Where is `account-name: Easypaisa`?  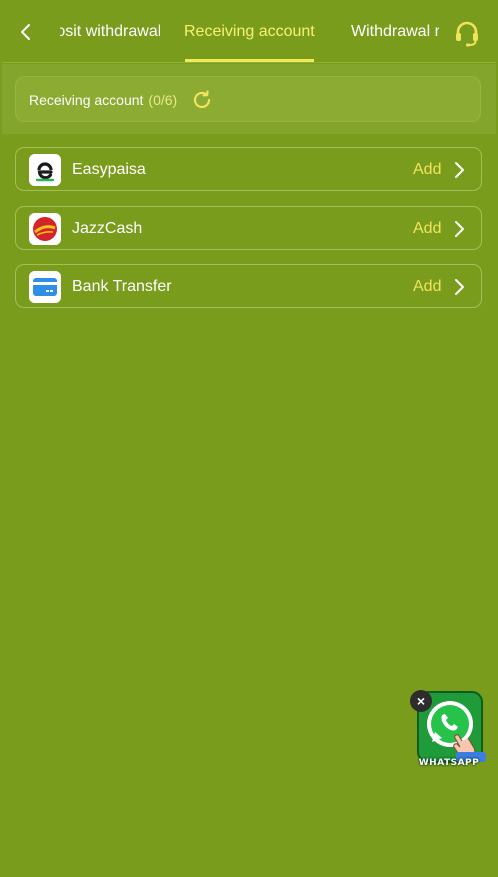 account-name: Easypaisa is located at coordinates (109, 169).